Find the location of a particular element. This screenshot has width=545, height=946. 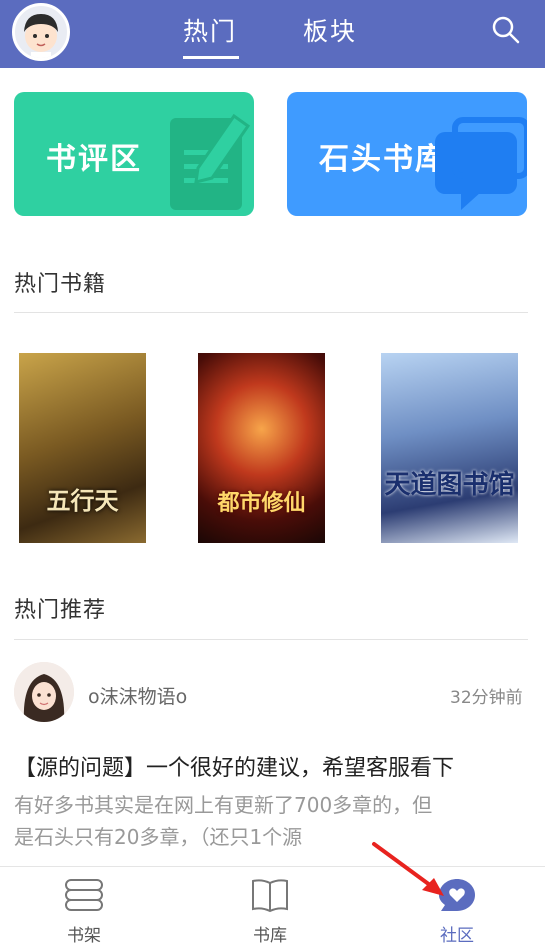

user-avatar is located at coordinates (41, 32).